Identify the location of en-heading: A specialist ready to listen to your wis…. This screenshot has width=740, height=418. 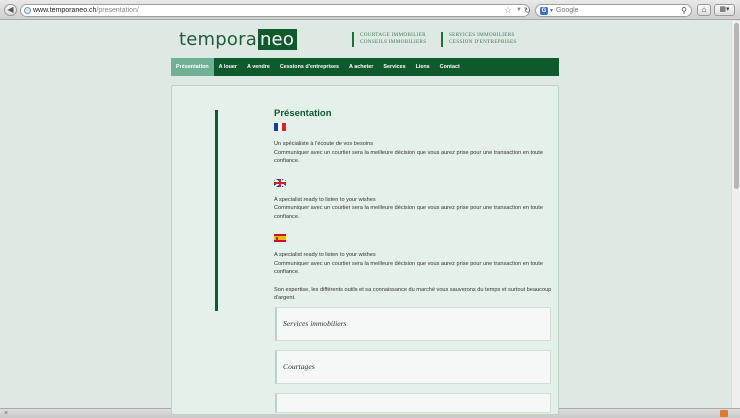
(325, 199).